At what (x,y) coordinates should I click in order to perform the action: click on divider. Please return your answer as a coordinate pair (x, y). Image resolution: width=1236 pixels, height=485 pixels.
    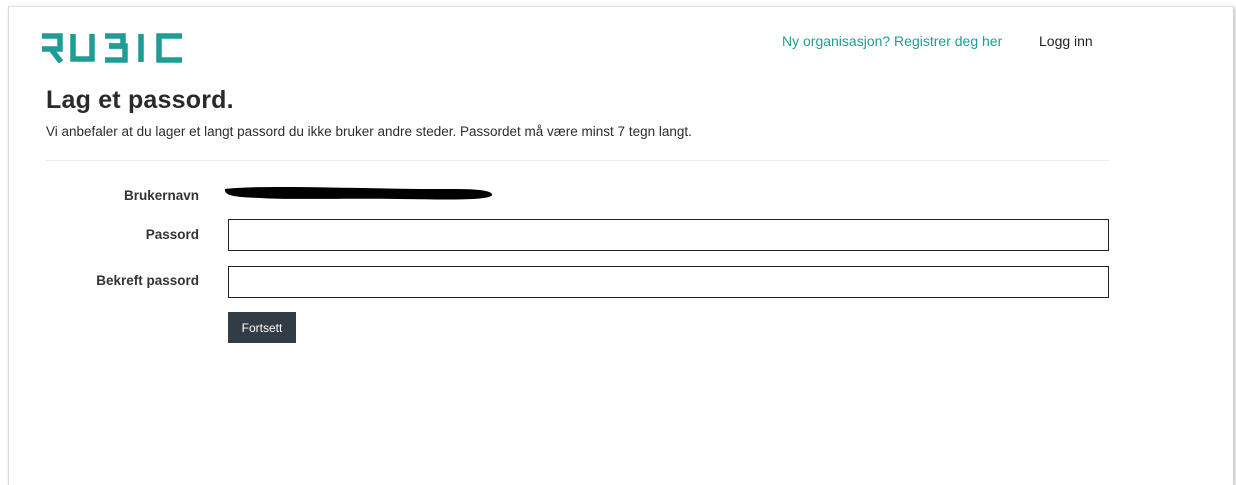
    Looking at the image, I should click on (577, 160).